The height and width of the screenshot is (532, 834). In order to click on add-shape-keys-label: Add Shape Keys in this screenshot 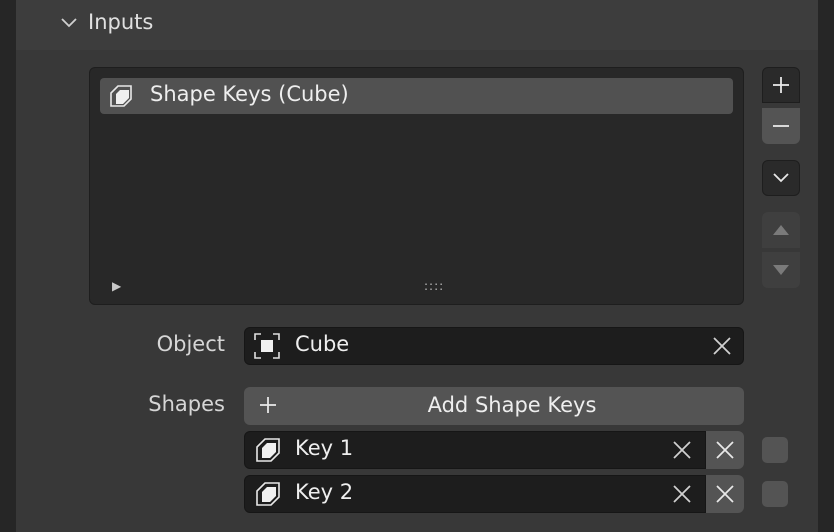, I will do `click(512, 405)`.